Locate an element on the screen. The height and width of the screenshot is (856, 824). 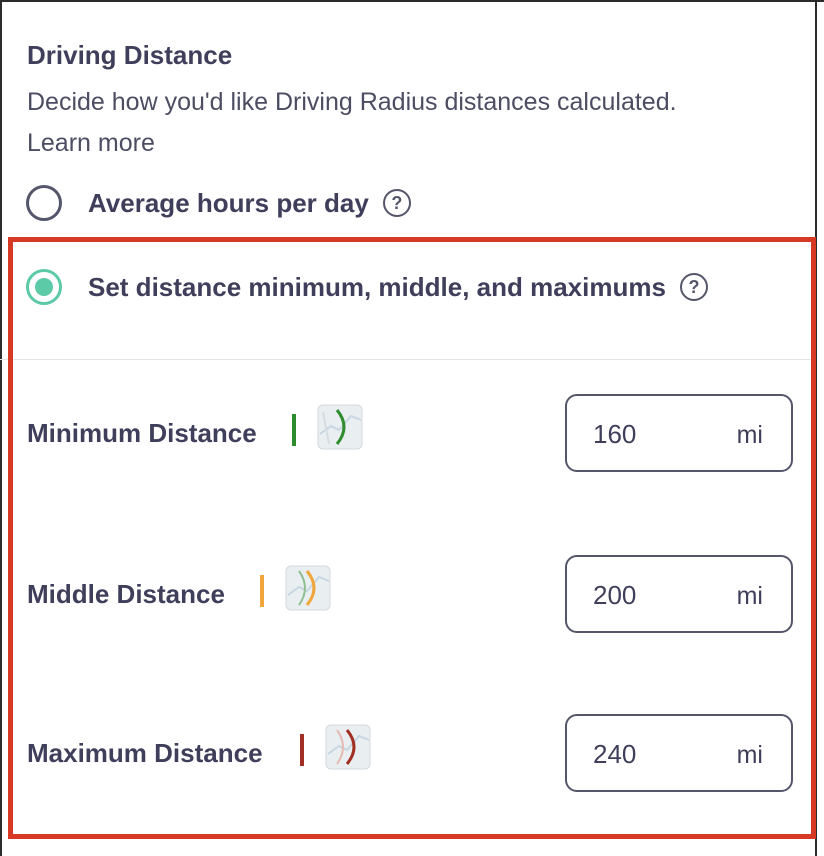
minimum-distance-row: Minimum Distance mi is located at coordinates (411, 434).